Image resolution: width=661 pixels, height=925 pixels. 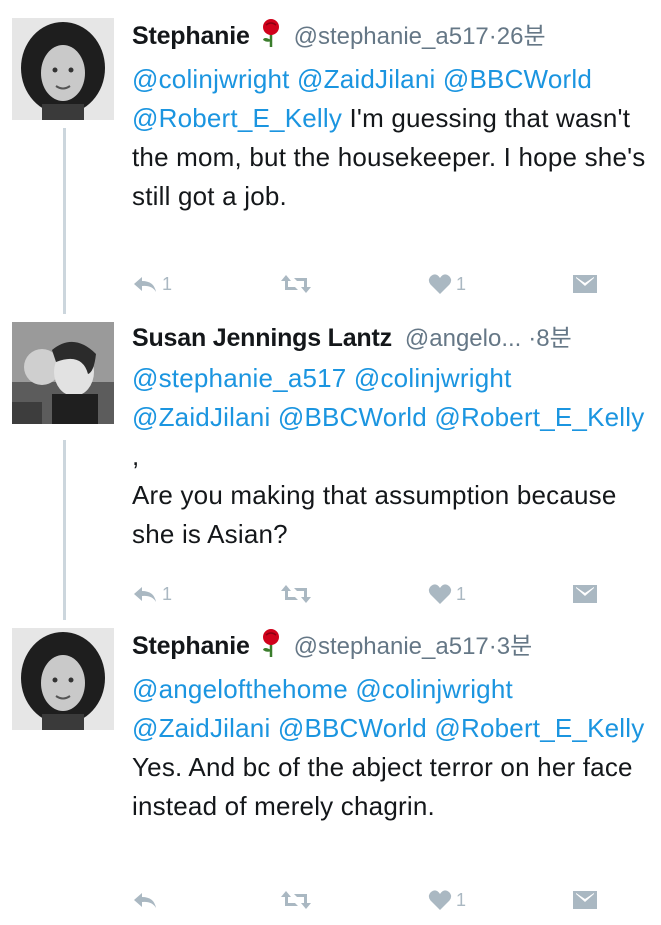 What do you see at coordinates (553, 338) in the screenshot?
I see `timestamp: 8분` at bounding box center [553, 338].